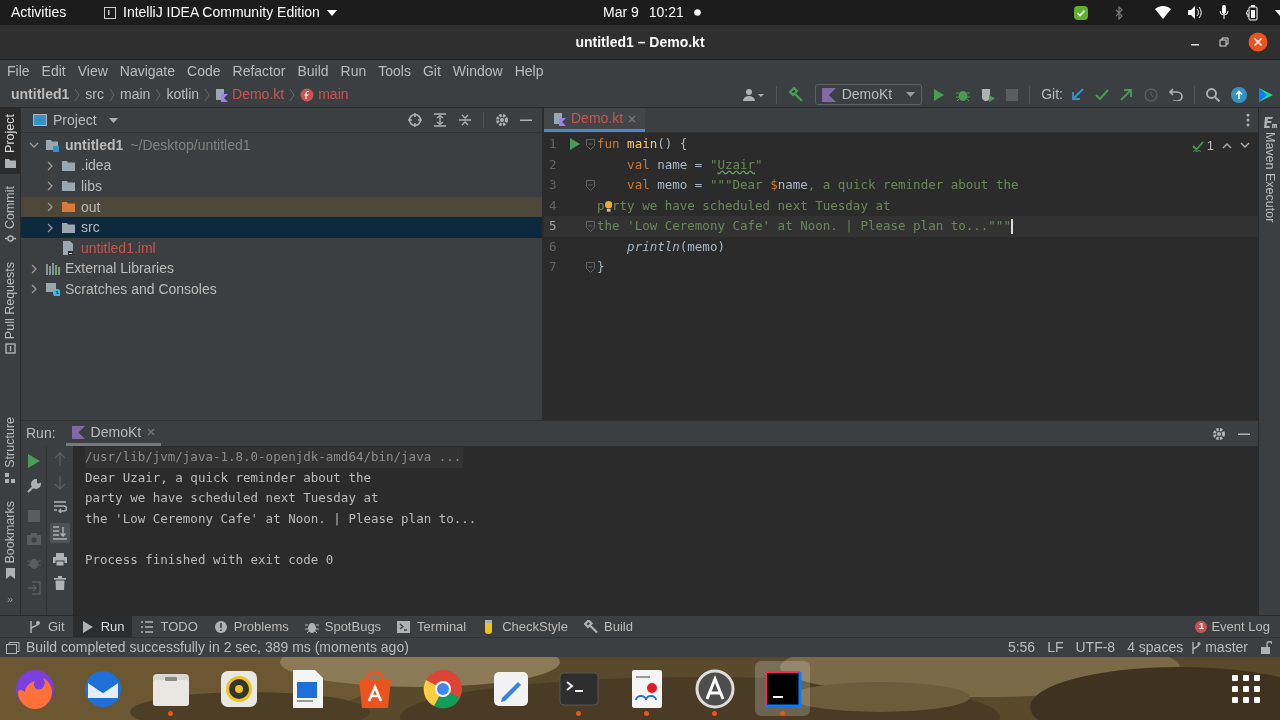 The image size is (1280, 720). What do you see at coordinates (353, 71) in the screenshot?
I see `menu-item: Run` at bounding box center [353, 71].